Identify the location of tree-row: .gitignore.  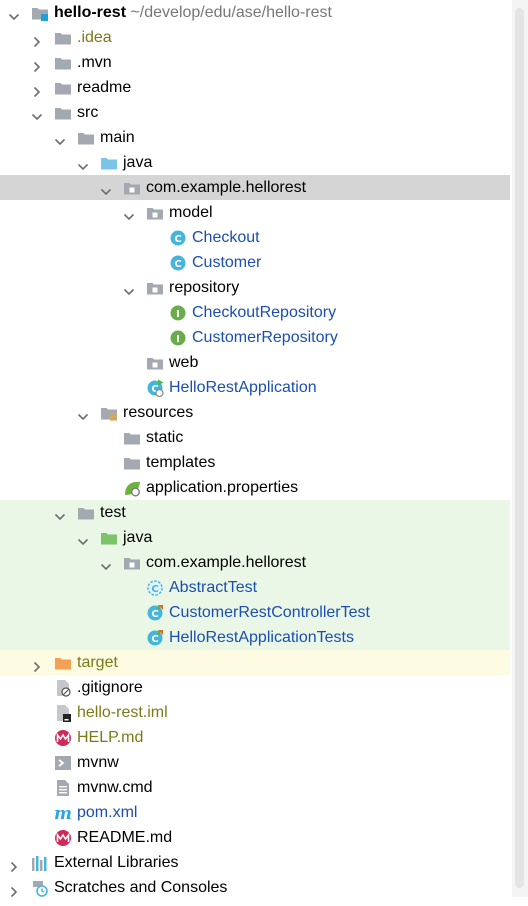
(255, 687).